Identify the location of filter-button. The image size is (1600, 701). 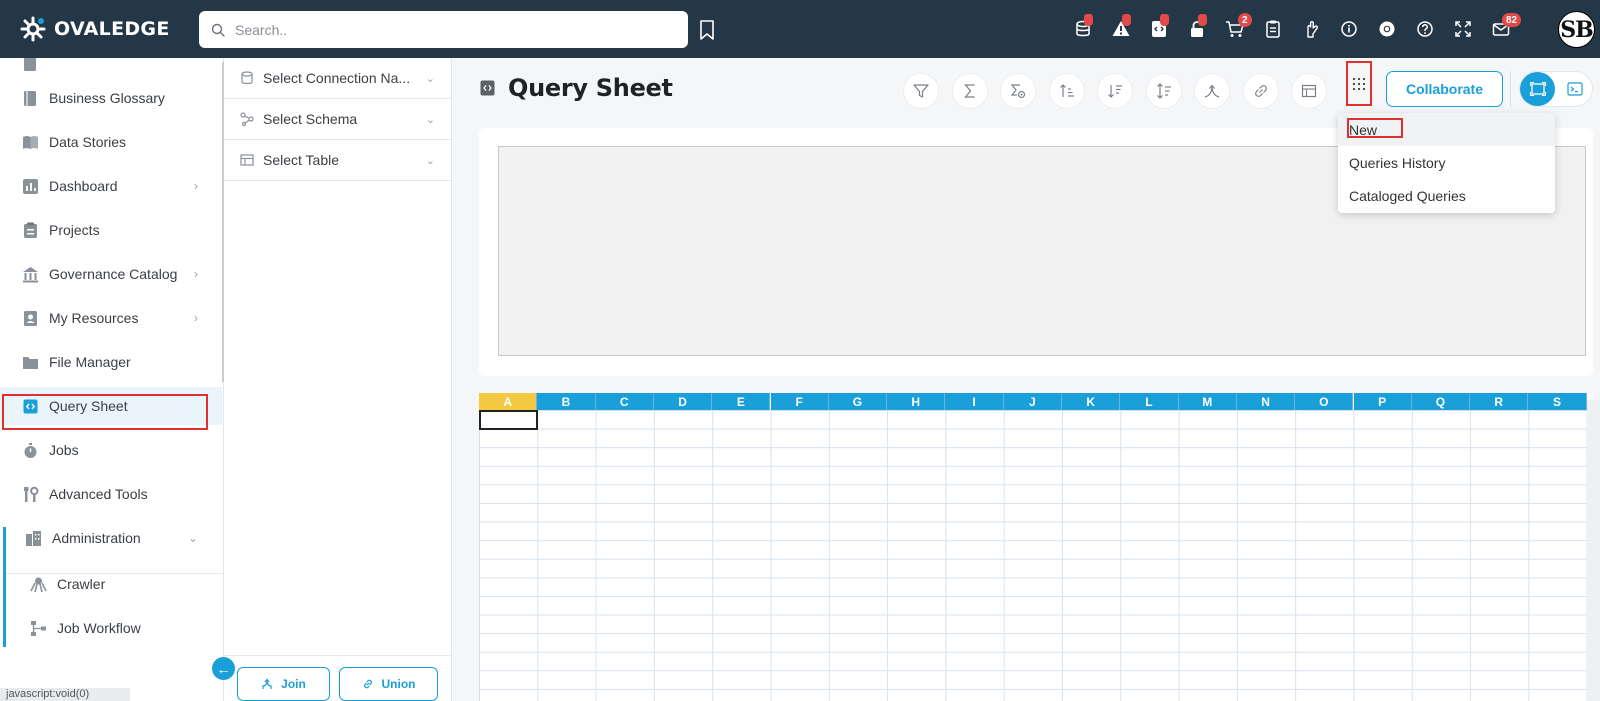
(921, 91).